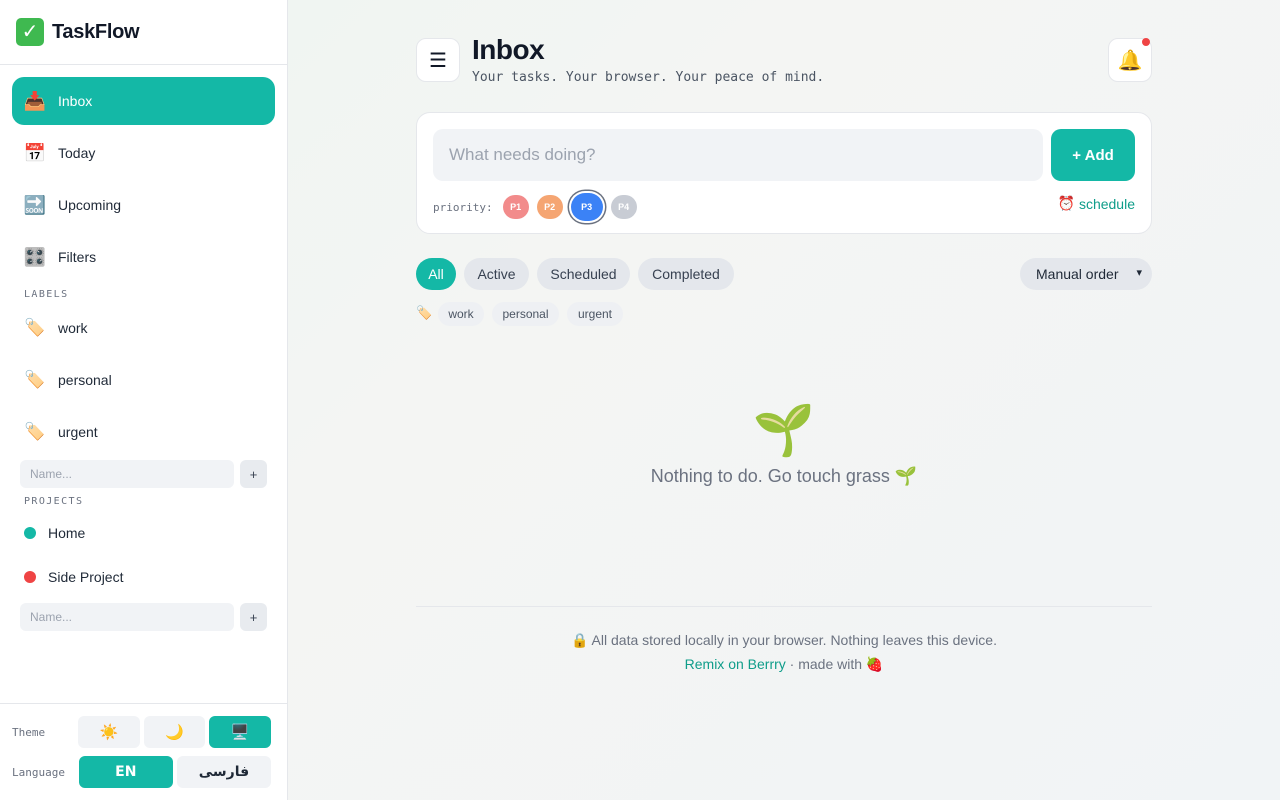 Image resolution: width=1280 pixels, height=800 pixels. Describe the element at coordinates (29, 732) in the screenshot. I see `theme-label: Theme` at that location.